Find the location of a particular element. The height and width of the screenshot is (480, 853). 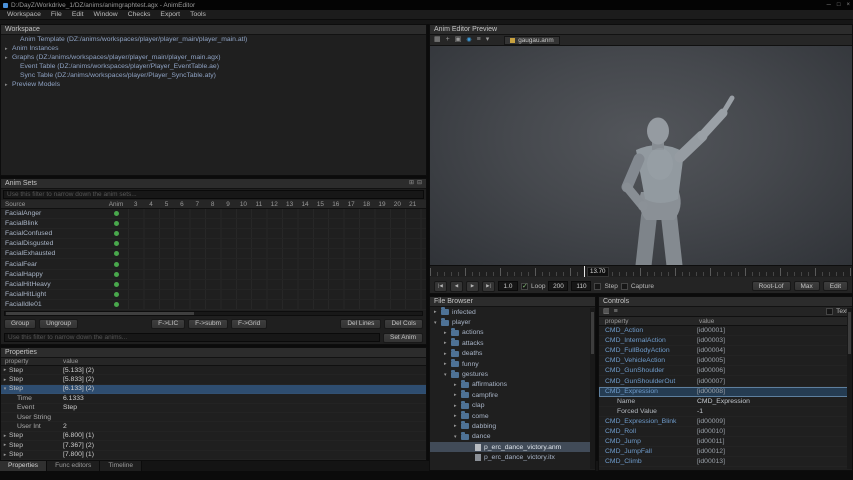

anims-filter-input is located at coordinates (192, 338).